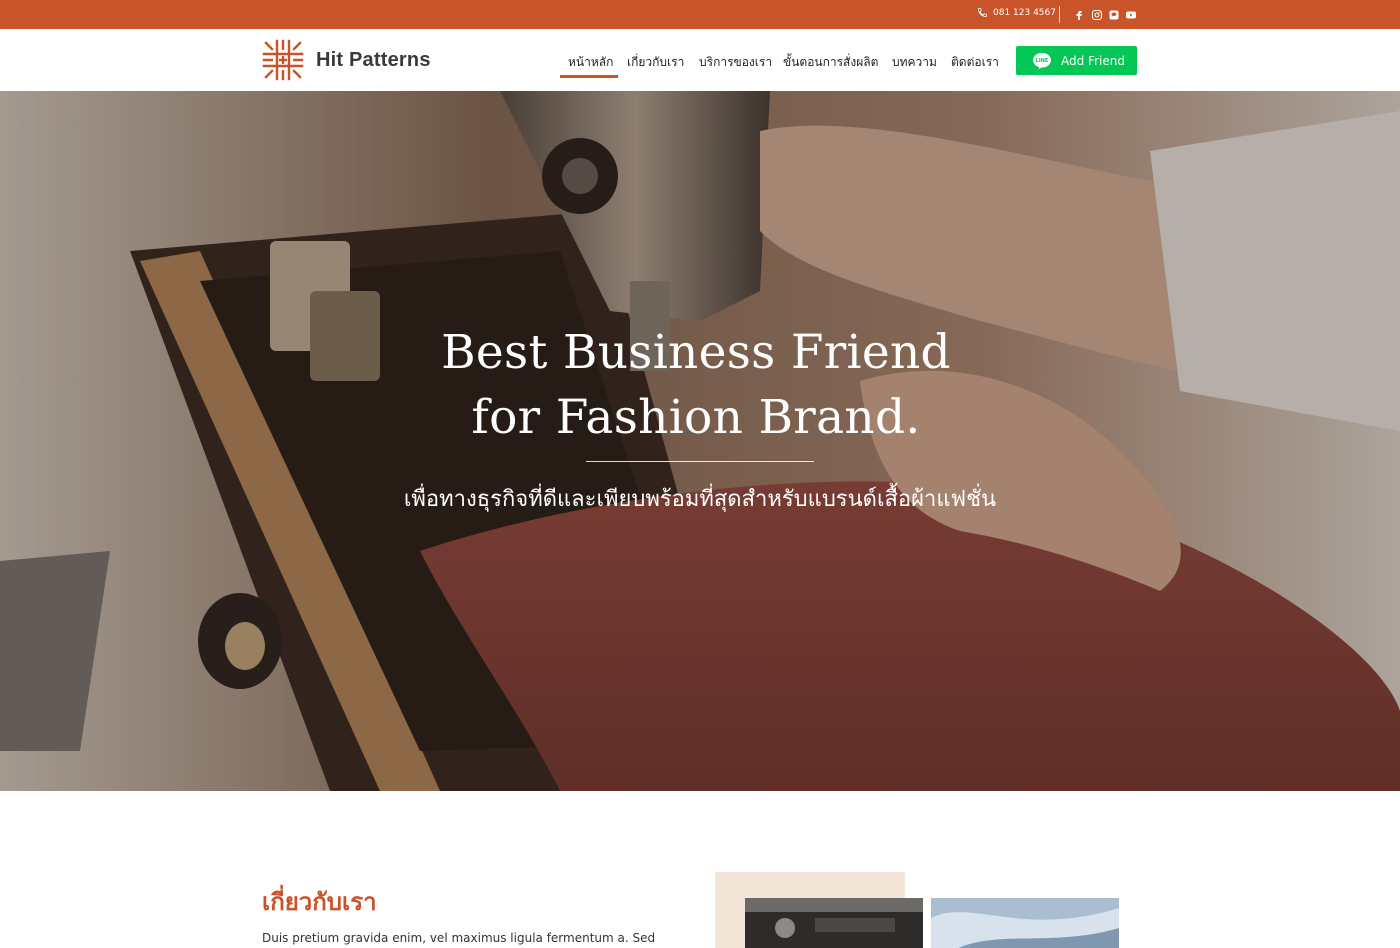 The height and width of the screenshot is (948, 1400). What do you see at coordinates (319, 902) in the screenshot?
I see `about-section-title: เกี่ยวกับเรา` at bounding box center [319, 902].